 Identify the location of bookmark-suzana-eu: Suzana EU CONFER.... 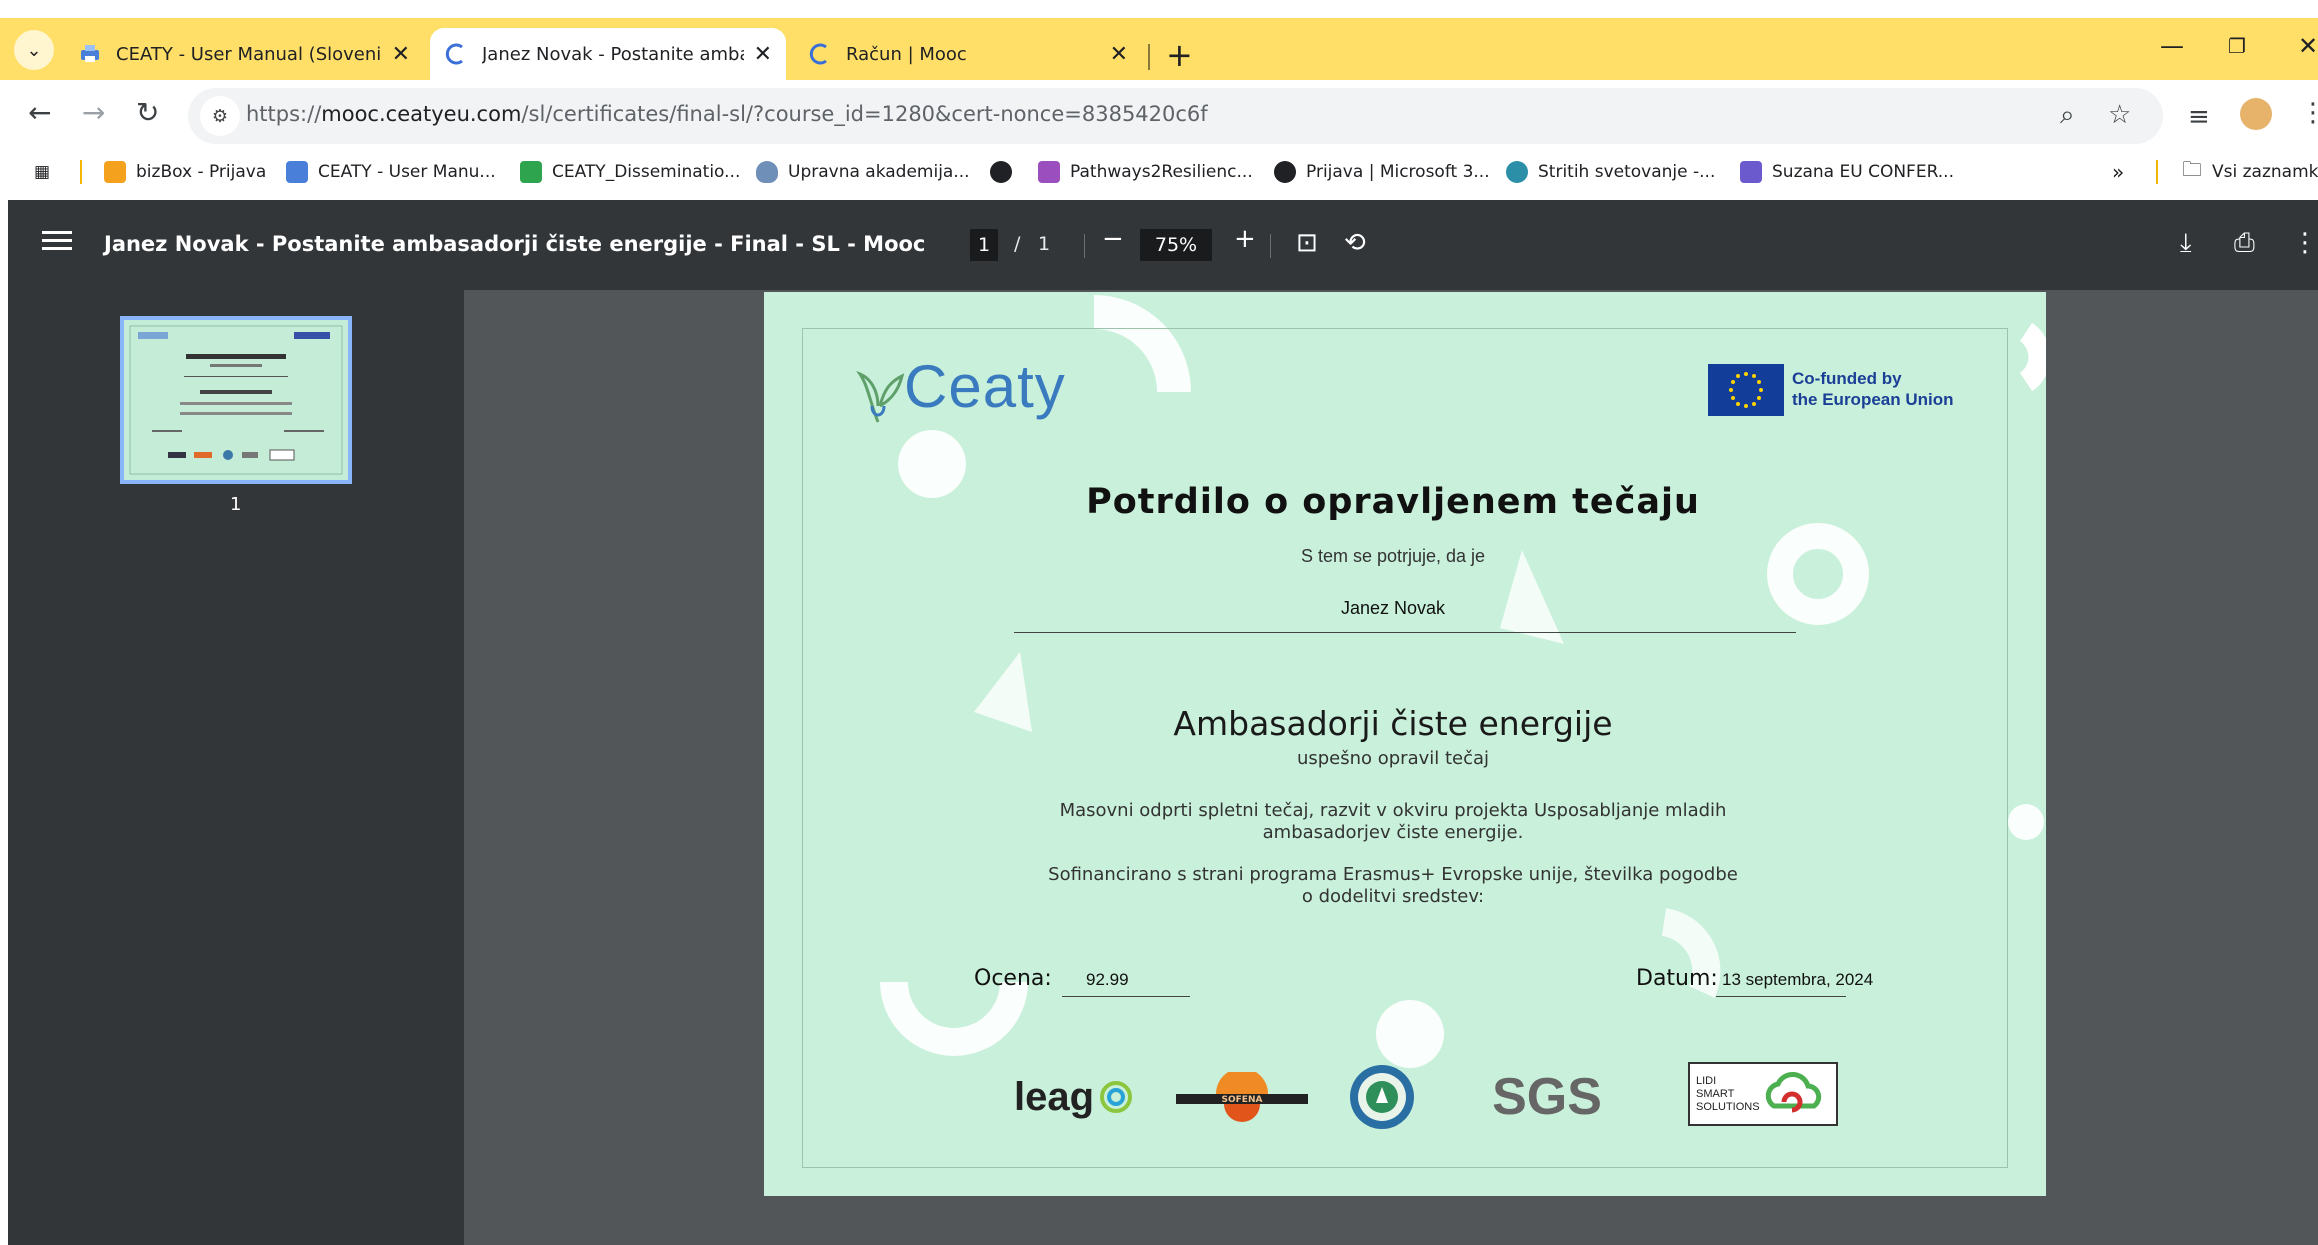
(1847, 172).